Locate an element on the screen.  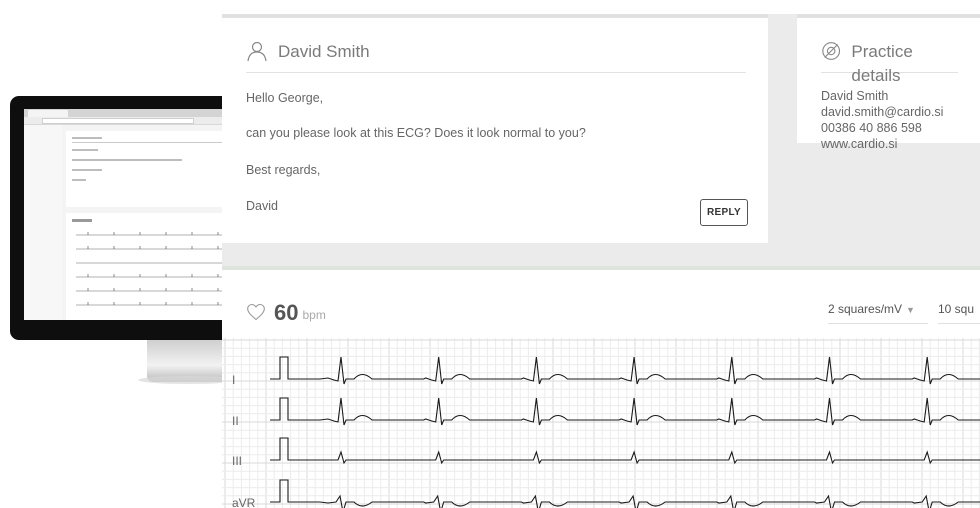
practice-name: David Smith is located at coordinates (855, 96).